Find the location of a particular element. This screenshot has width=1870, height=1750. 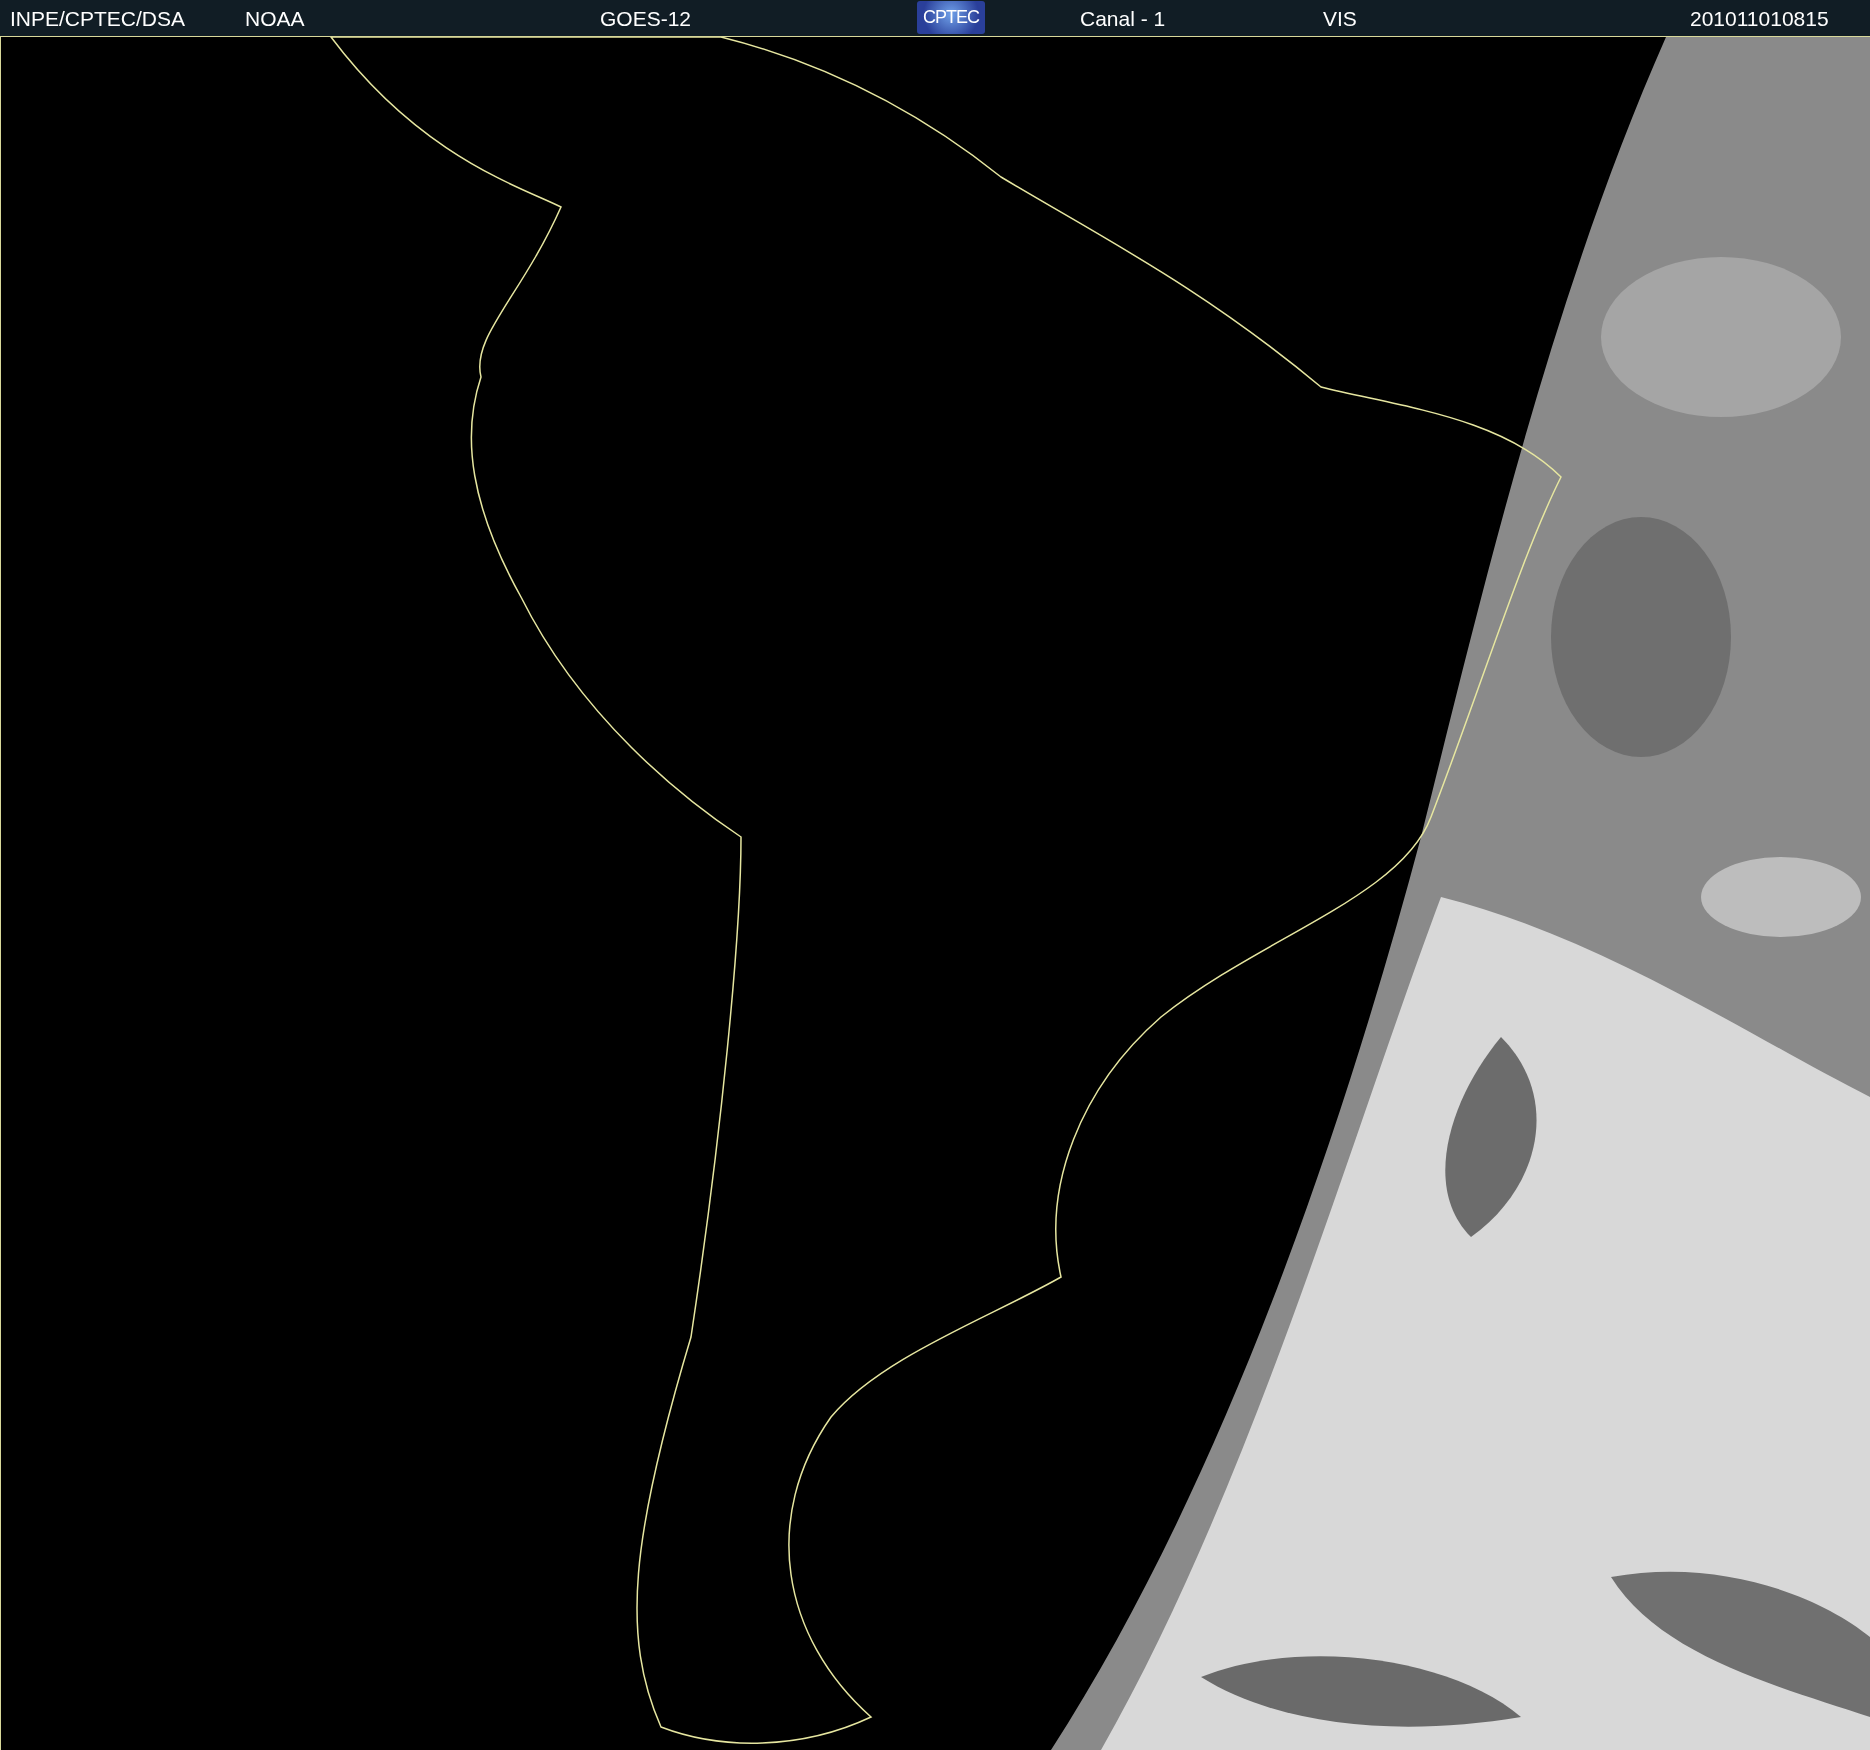

header-label: GOES-12 is located at coordinates (646, 19).